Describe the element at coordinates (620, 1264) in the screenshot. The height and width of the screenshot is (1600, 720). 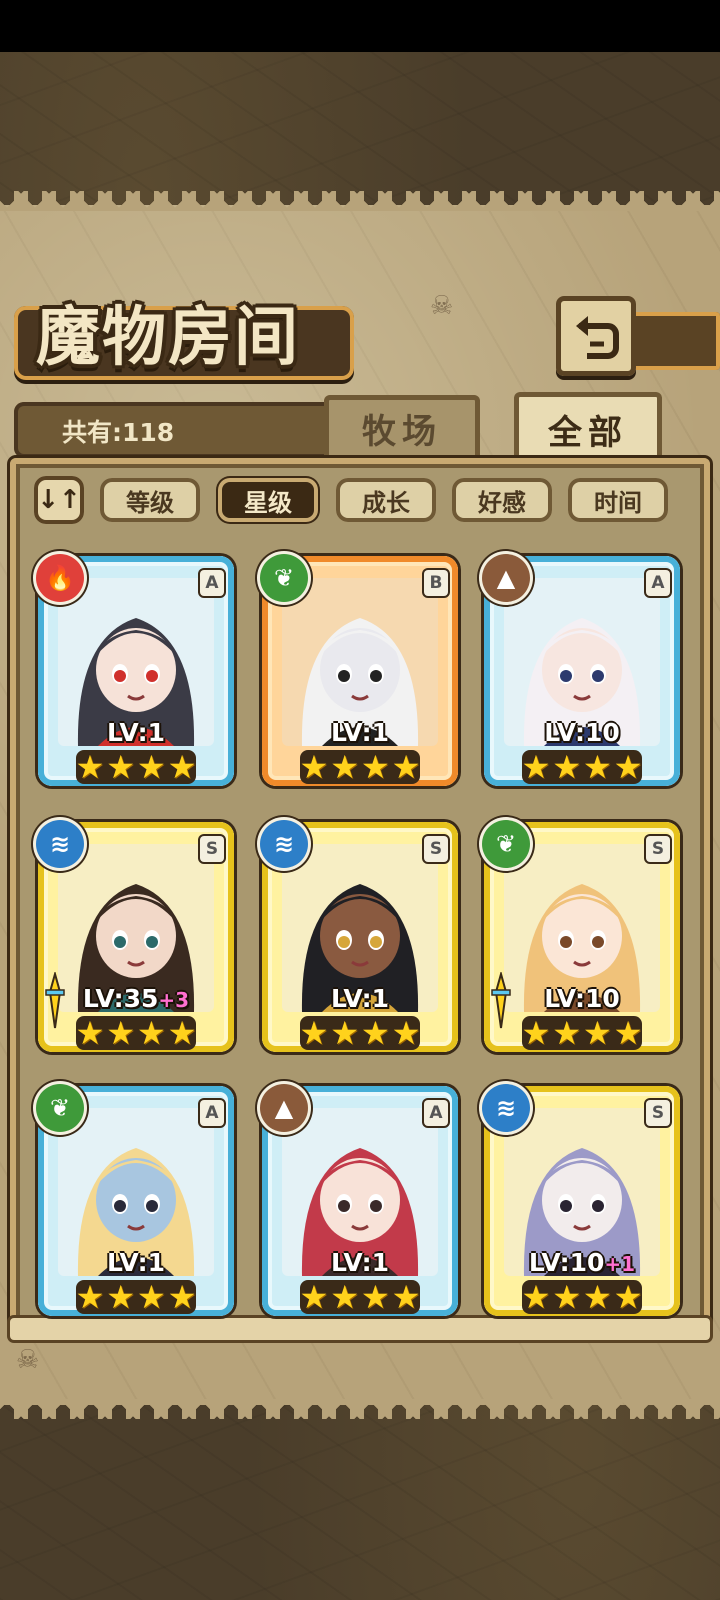
I see `level-bonus: +1` at that location.